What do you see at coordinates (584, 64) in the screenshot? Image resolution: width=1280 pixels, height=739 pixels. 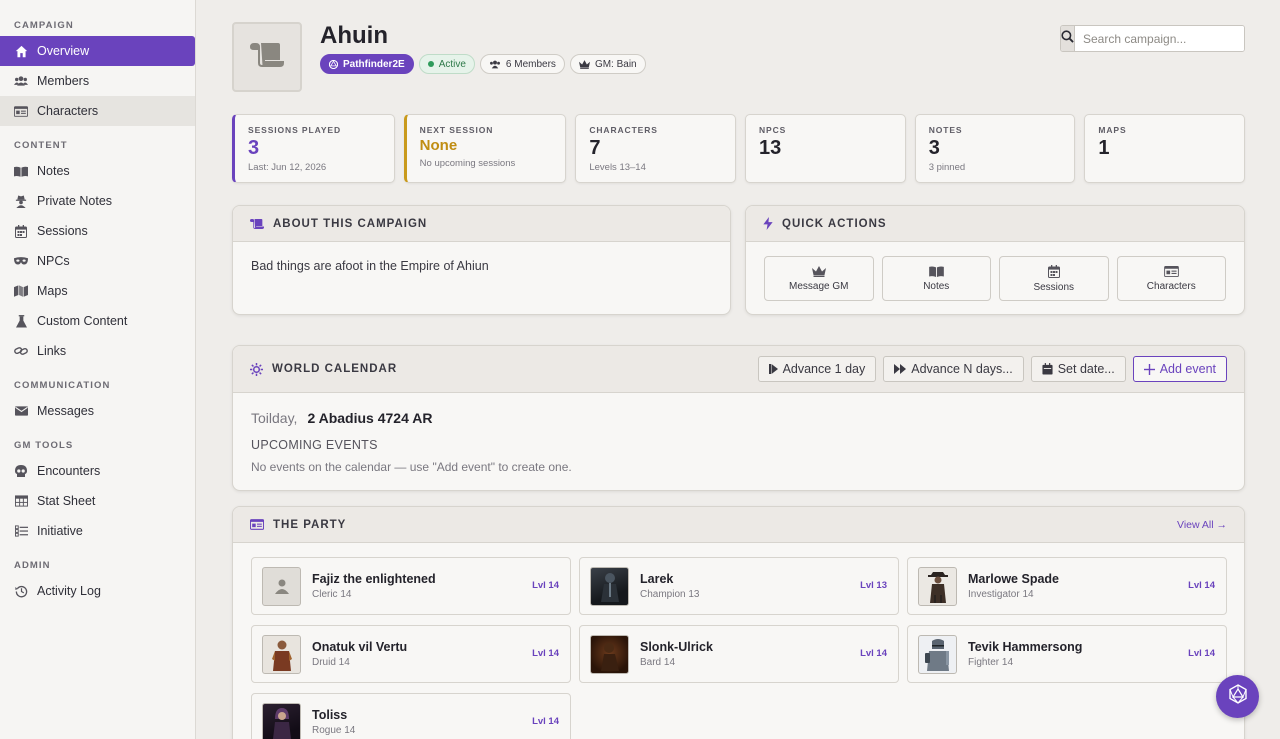 I see `crown-icon` at bounding box center [584, 64].